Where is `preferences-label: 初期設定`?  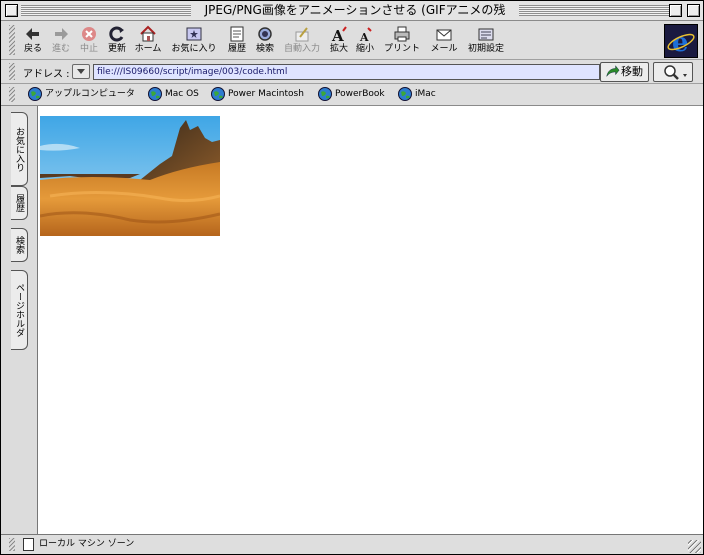
preferences-label: 初期設定 is located at coordinates (485, 49).